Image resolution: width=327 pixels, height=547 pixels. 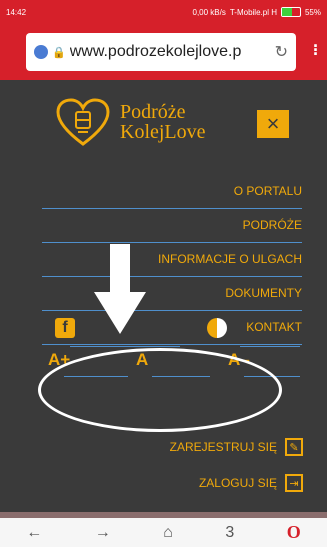 I want to click on register-link: ZAREJESTRUJ SIĘ ✎, so click(x=236, y=447).